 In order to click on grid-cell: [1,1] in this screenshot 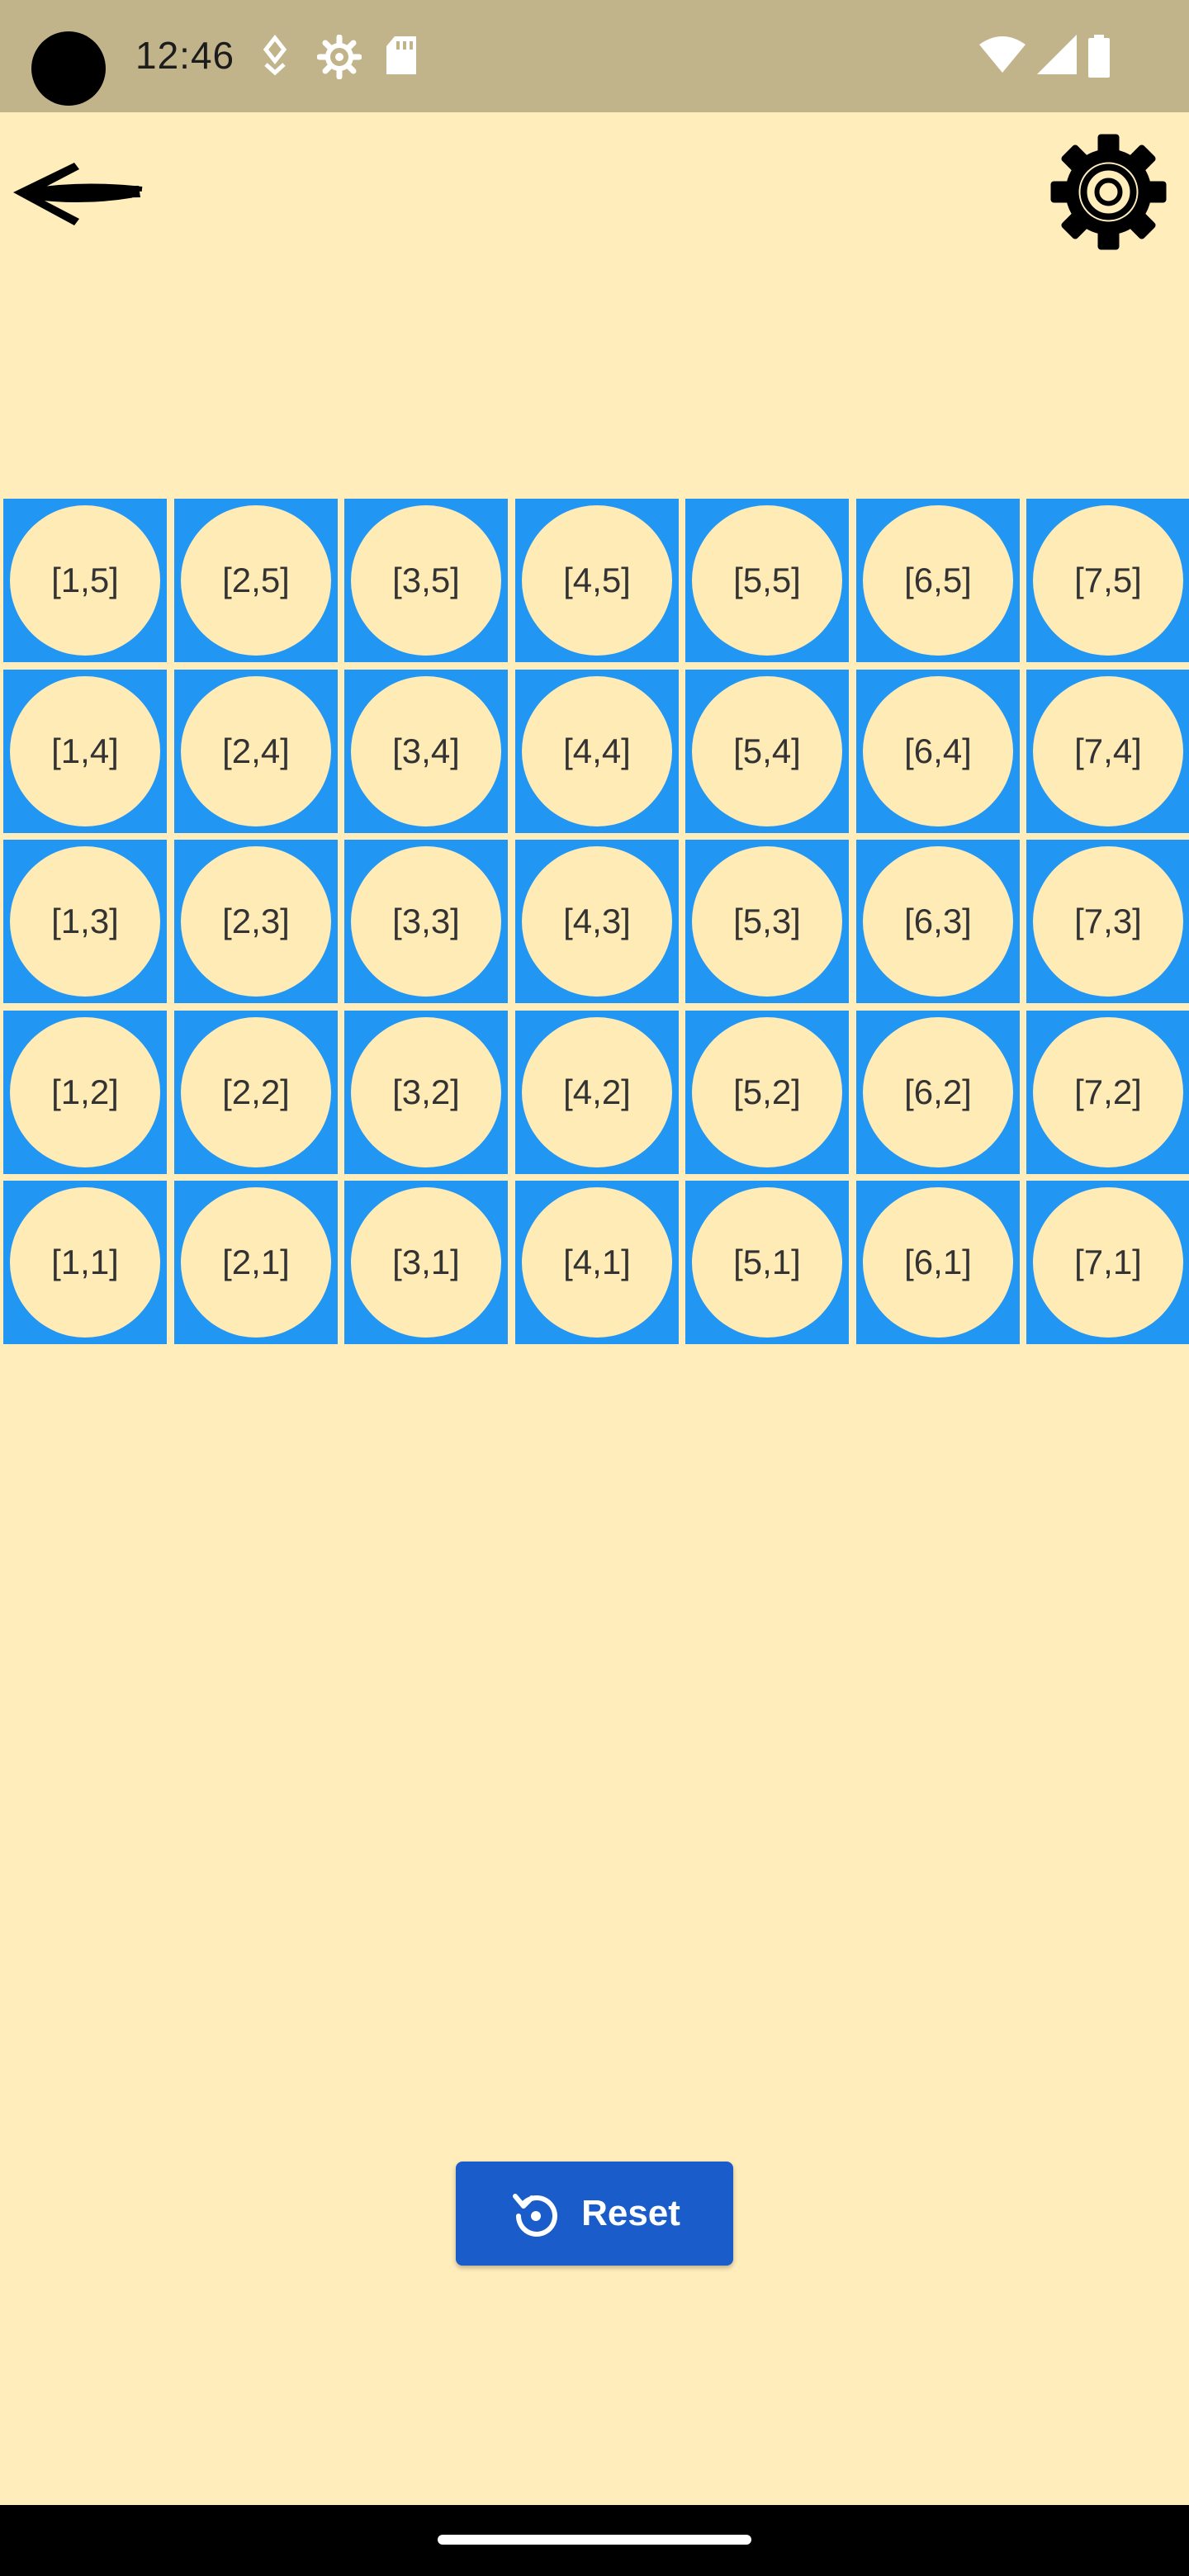, I will do `click(85, 1262)`.